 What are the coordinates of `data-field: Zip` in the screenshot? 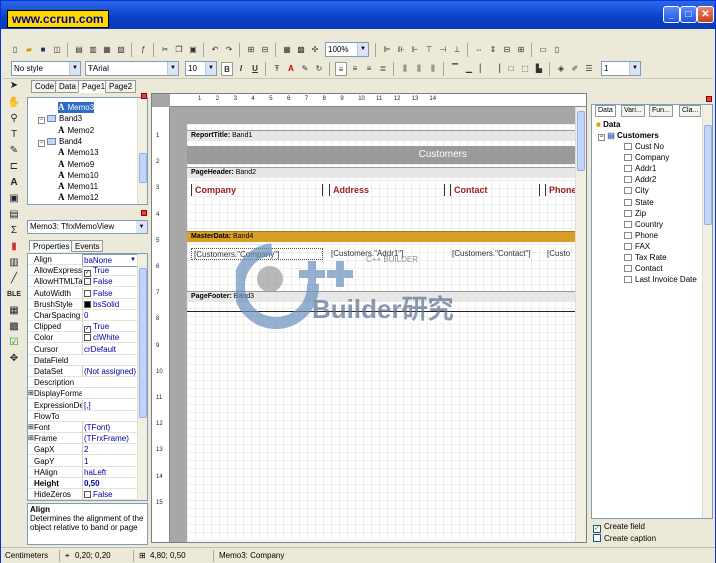 It's located at (635, 213).